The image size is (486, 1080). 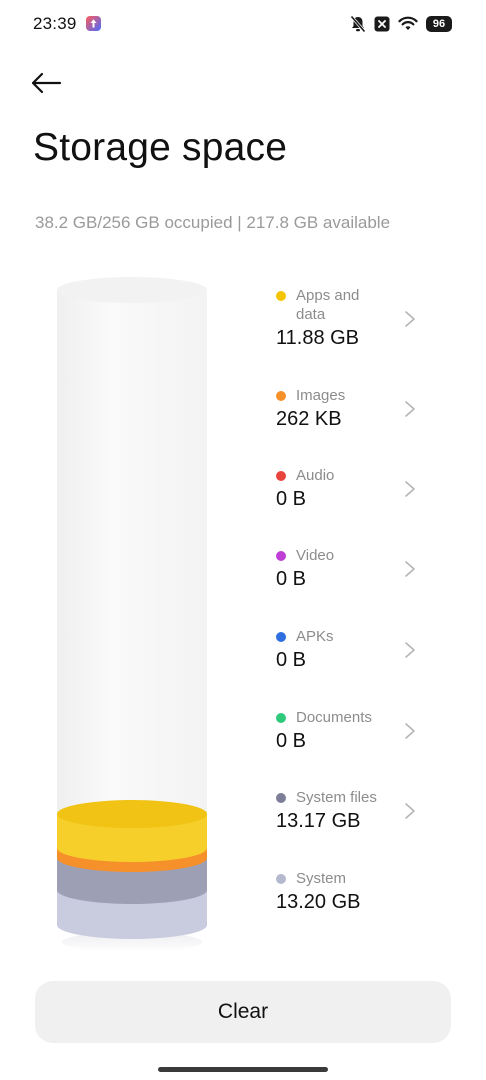 What do you see at coordinates (318, 338) in the screenshot?
I see `category-size: 11.88 GB` at bounding box center [318, 338].